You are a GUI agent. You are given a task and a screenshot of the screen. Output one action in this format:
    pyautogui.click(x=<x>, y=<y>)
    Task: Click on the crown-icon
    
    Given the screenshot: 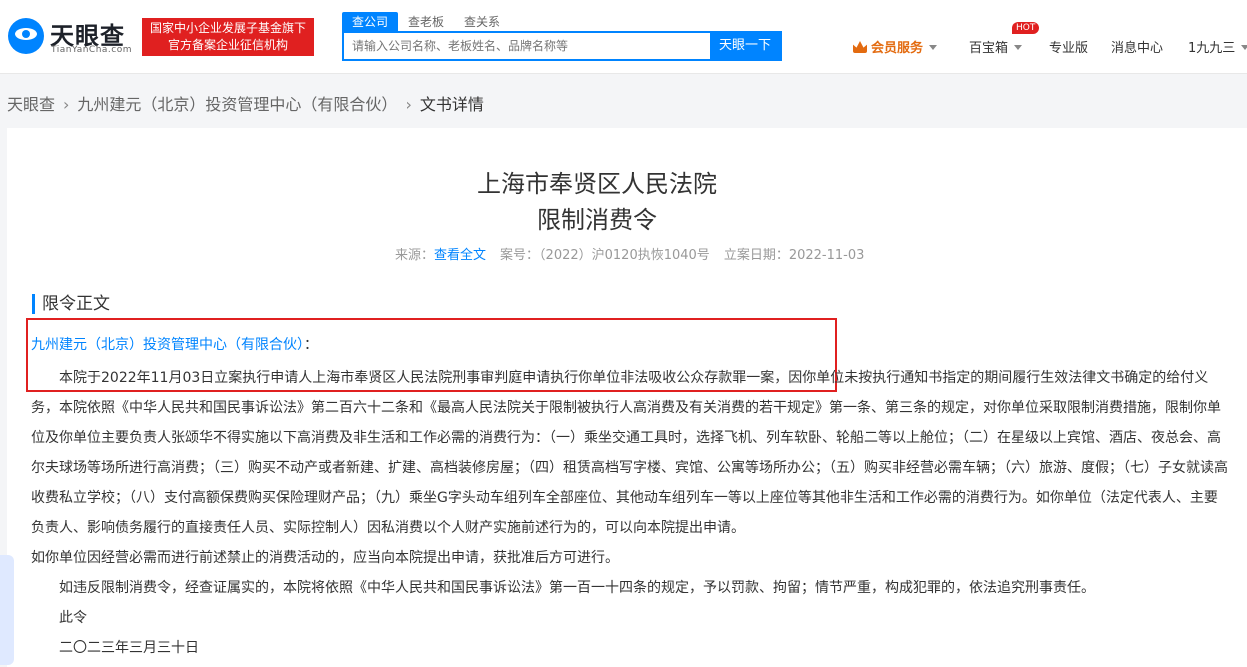 What is the action you would take?
    pyautogui.click(x=860, y=47)
    